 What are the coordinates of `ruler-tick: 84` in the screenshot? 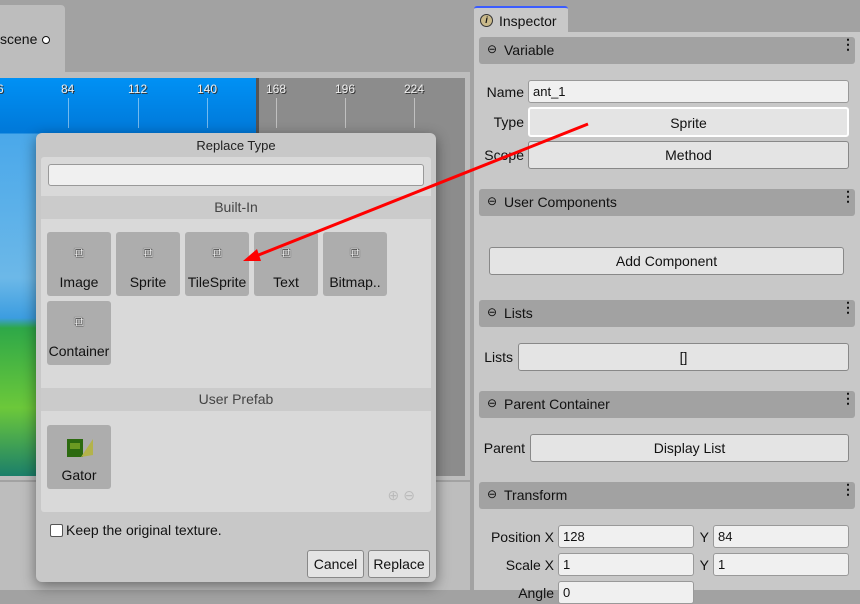 It's located at (68, 89).